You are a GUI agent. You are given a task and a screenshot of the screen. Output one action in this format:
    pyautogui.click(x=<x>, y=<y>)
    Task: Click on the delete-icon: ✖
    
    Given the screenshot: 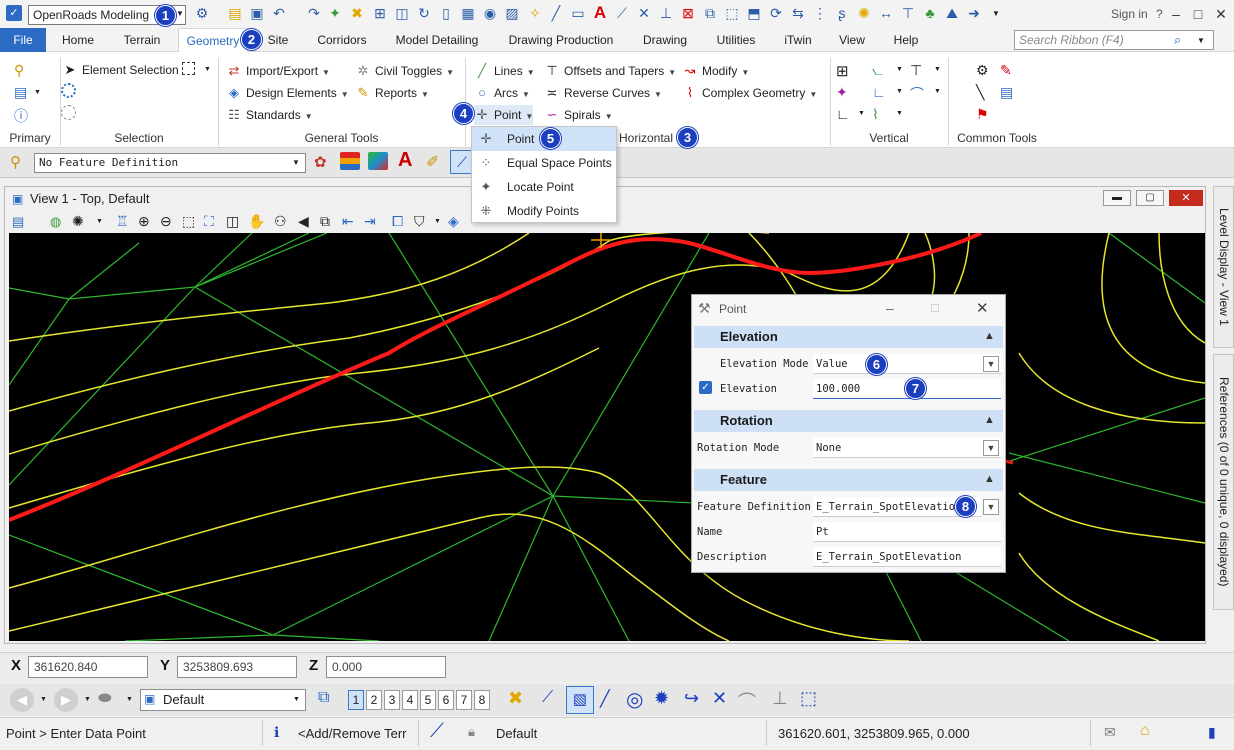 What is the action you would take?
    pyautogui.click(x=357, y=13)
    